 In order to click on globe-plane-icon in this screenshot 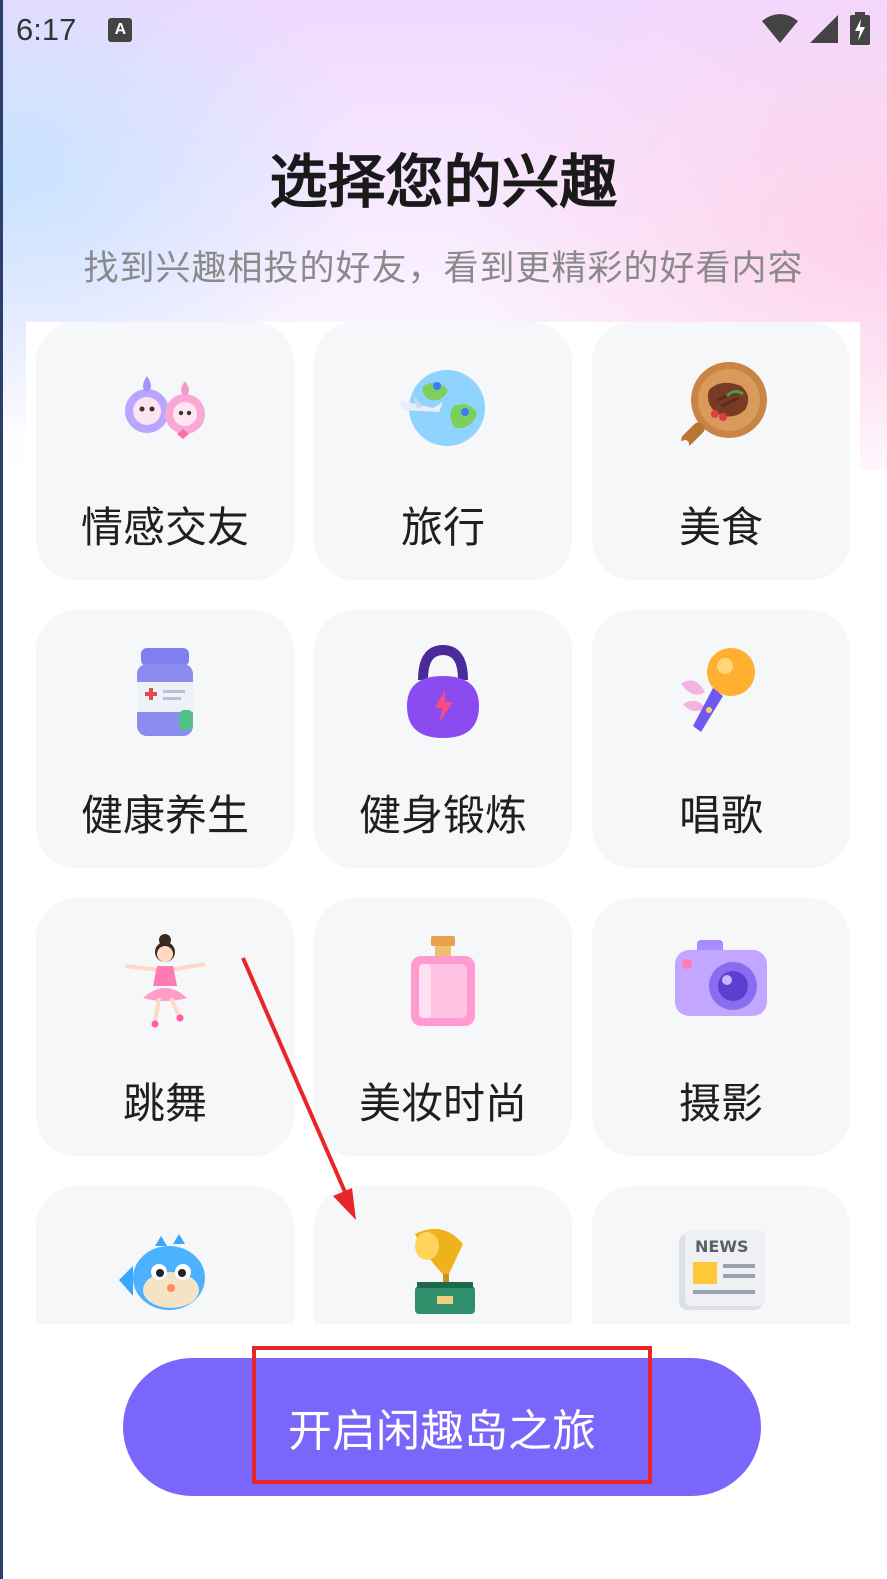, I will do `click(442, 408)`.